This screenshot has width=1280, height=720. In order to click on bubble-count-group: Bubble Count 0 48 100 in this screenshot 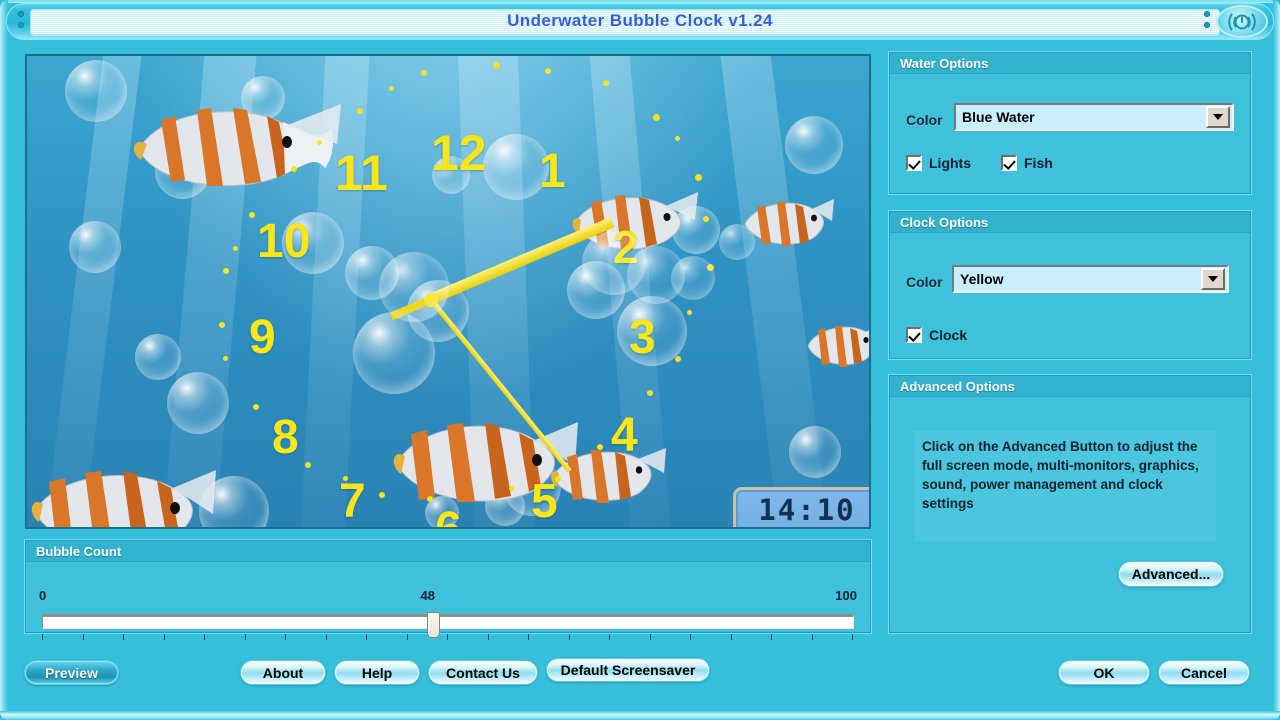, I will do `click(448, 590)`.